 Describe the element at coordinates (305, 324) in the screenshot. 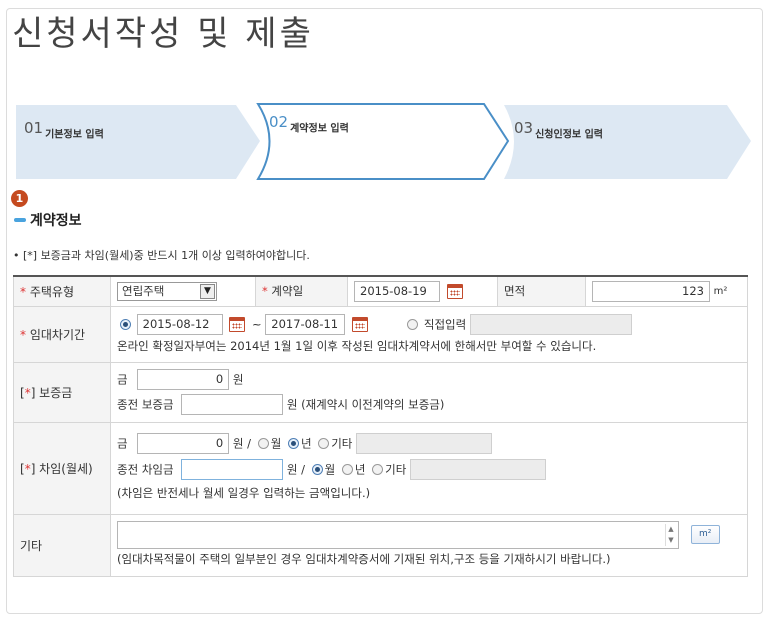

I see `lease-end-input: 2017-08-11` at that location.